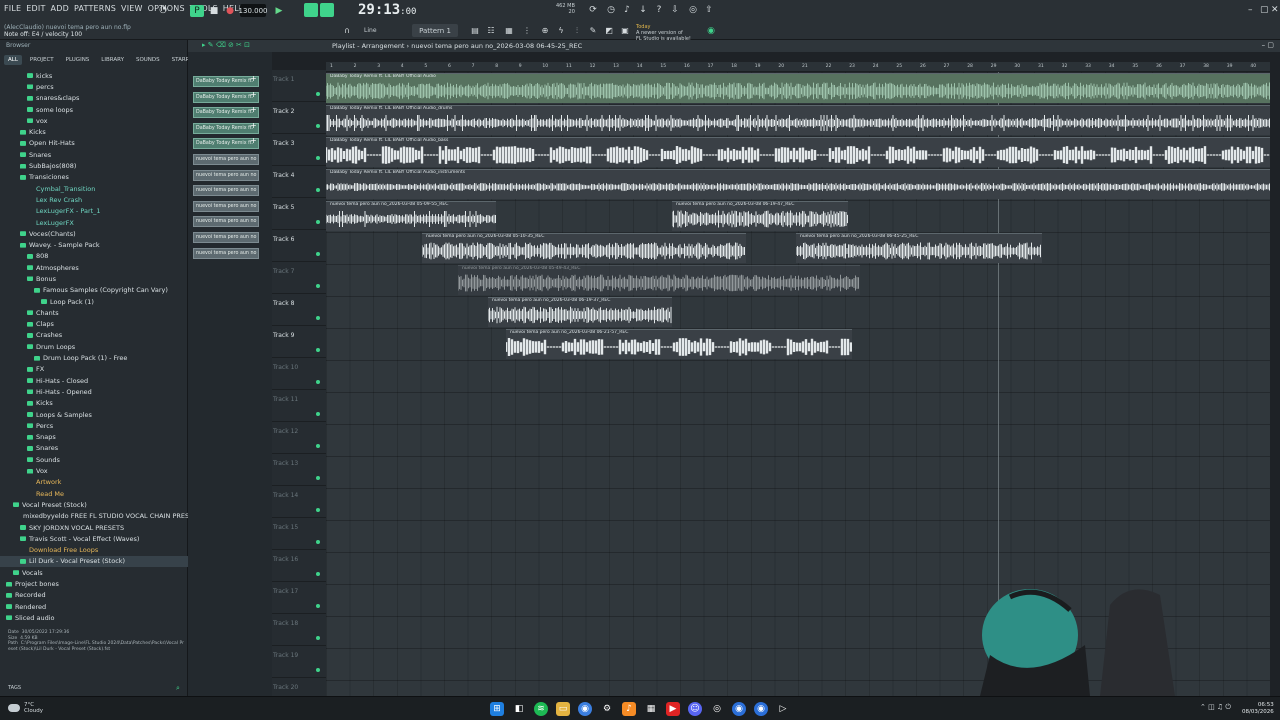 Image resolution: width=1280 pixels, height=720 pixels. Describe the element at coordinates (163, 10) in the screenshot. I see `metronome-icon: ◔` at that location.